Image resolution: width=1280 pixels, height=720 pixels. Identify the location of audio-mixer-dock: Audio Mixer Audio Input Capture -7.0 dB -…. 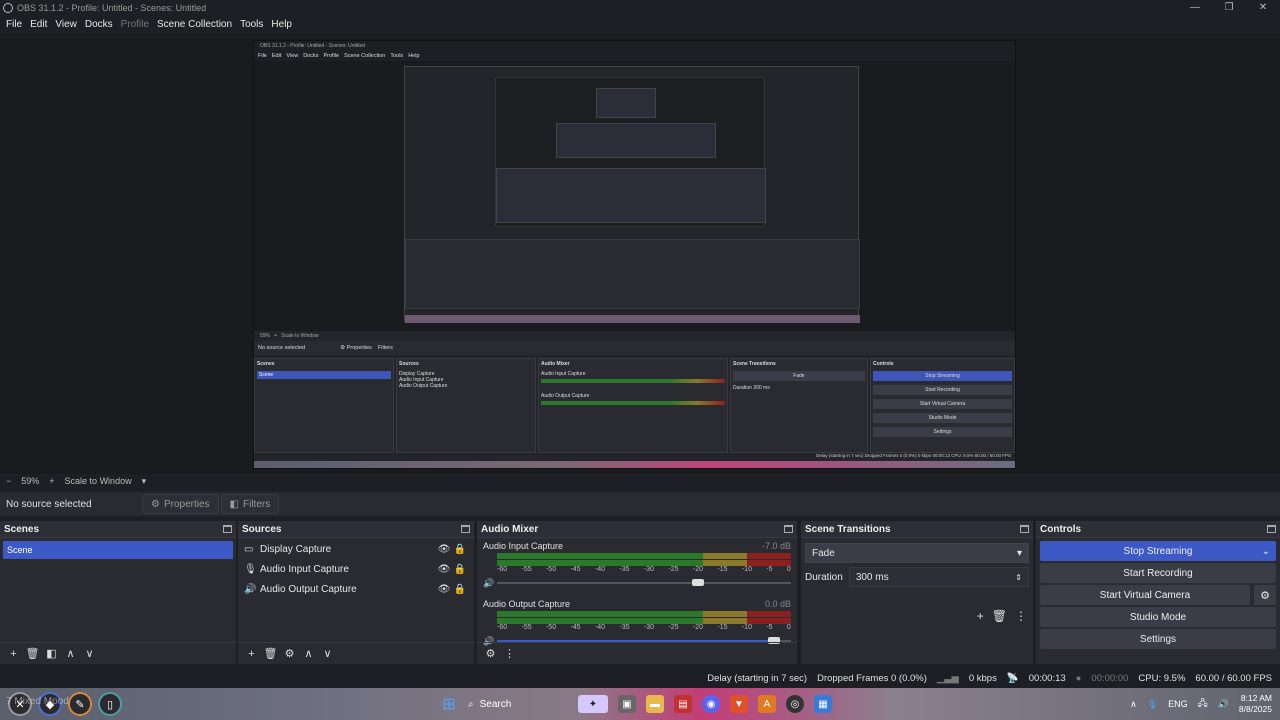
(637, 592).